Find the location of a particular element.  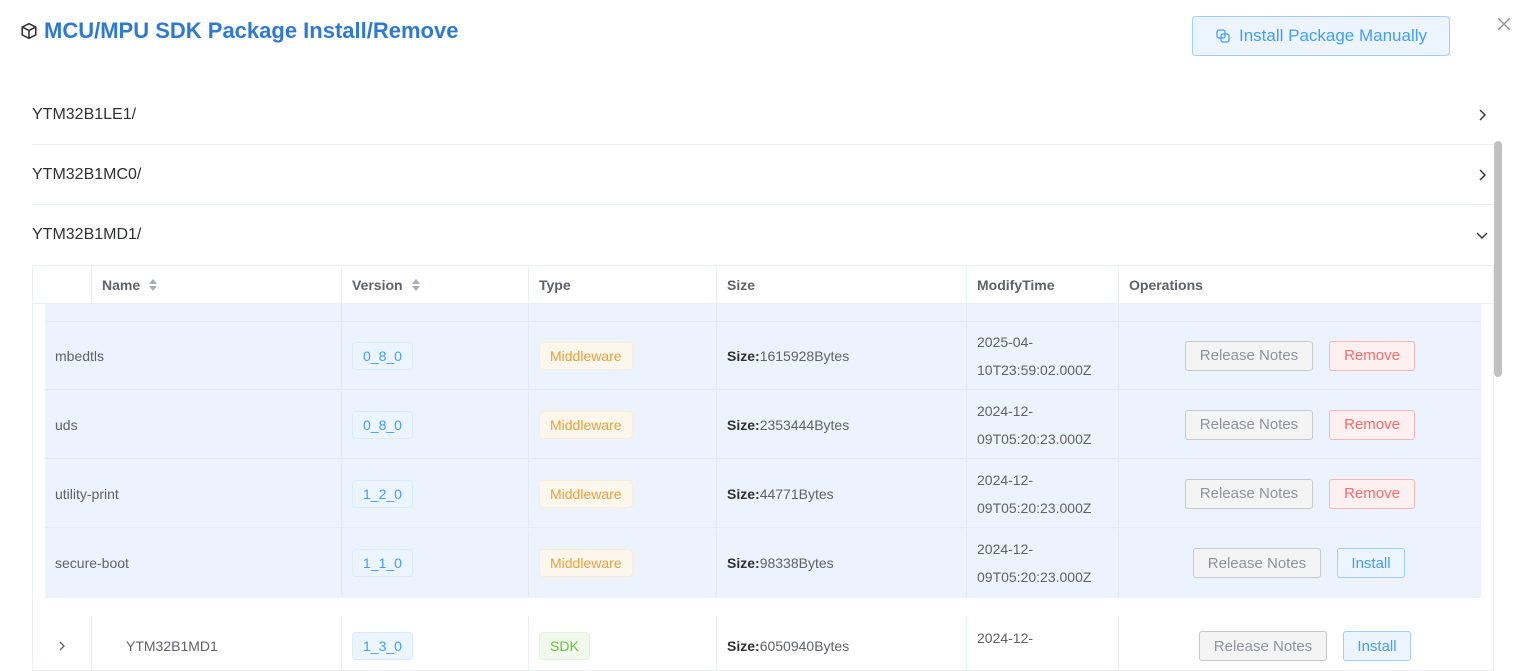

package-name: utility-print is located at coordinates (87, 493).